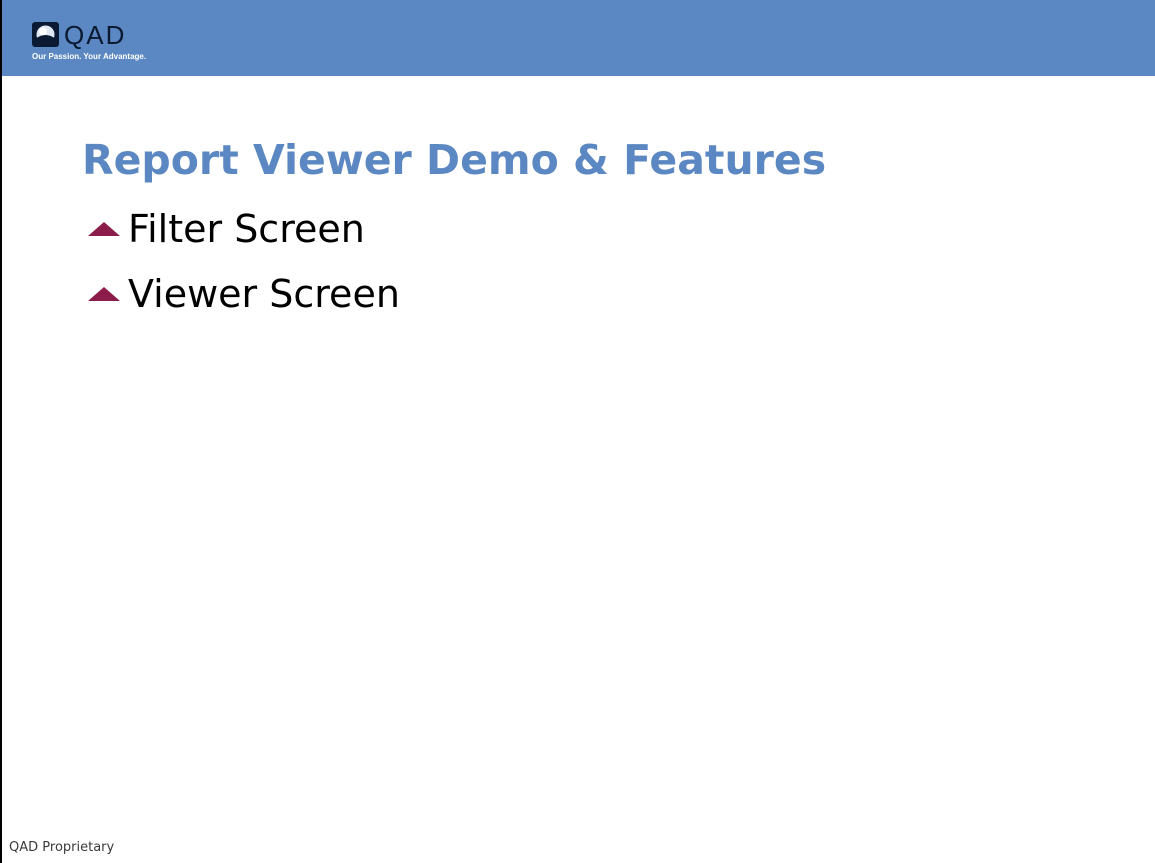 This screenshot has height=863, width=1155. I want to click on bullet-list: Filter Screen Viewer Screen, so click(244, 265).